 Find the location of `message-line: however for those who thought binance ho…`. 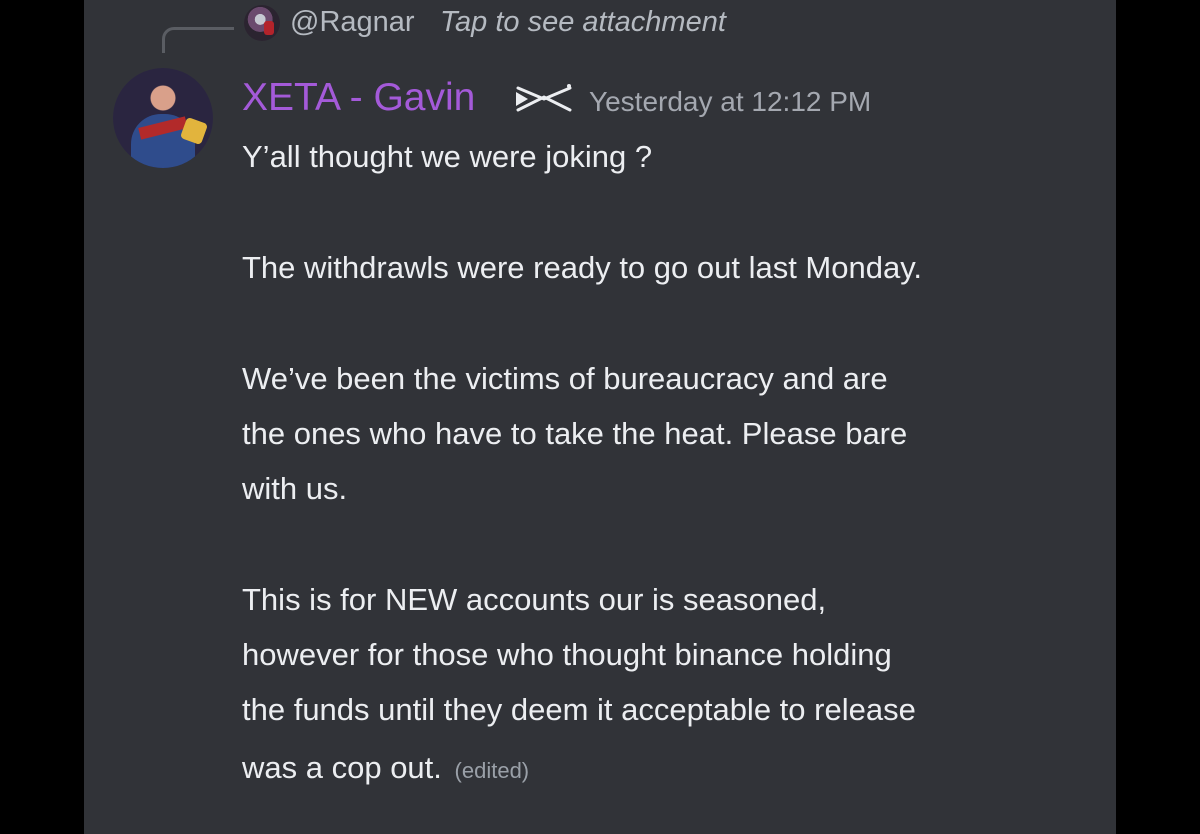

message-line: however for those who thought binance ho… is located at coordinates (567, 654).